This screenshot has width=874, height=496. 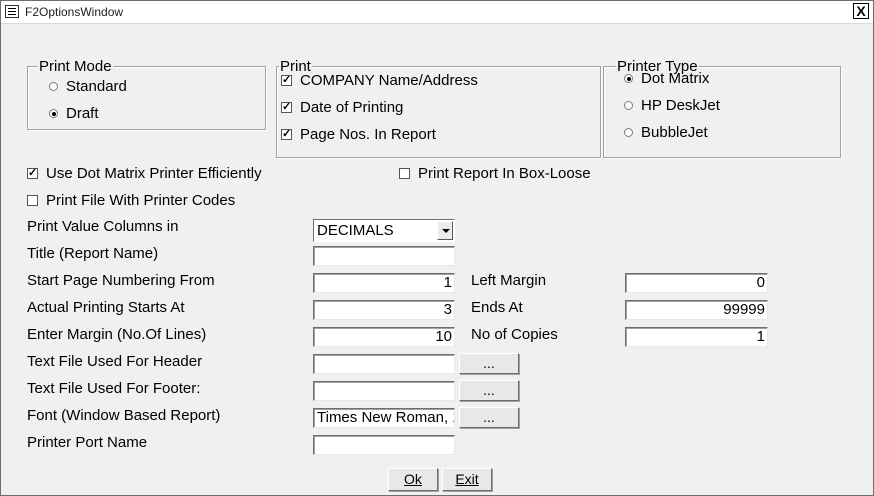 What do you see at coordinates (628, 78) in the screenshot?
I see `radio-dot-matrix-indicator` at bounding box center [628, 78].